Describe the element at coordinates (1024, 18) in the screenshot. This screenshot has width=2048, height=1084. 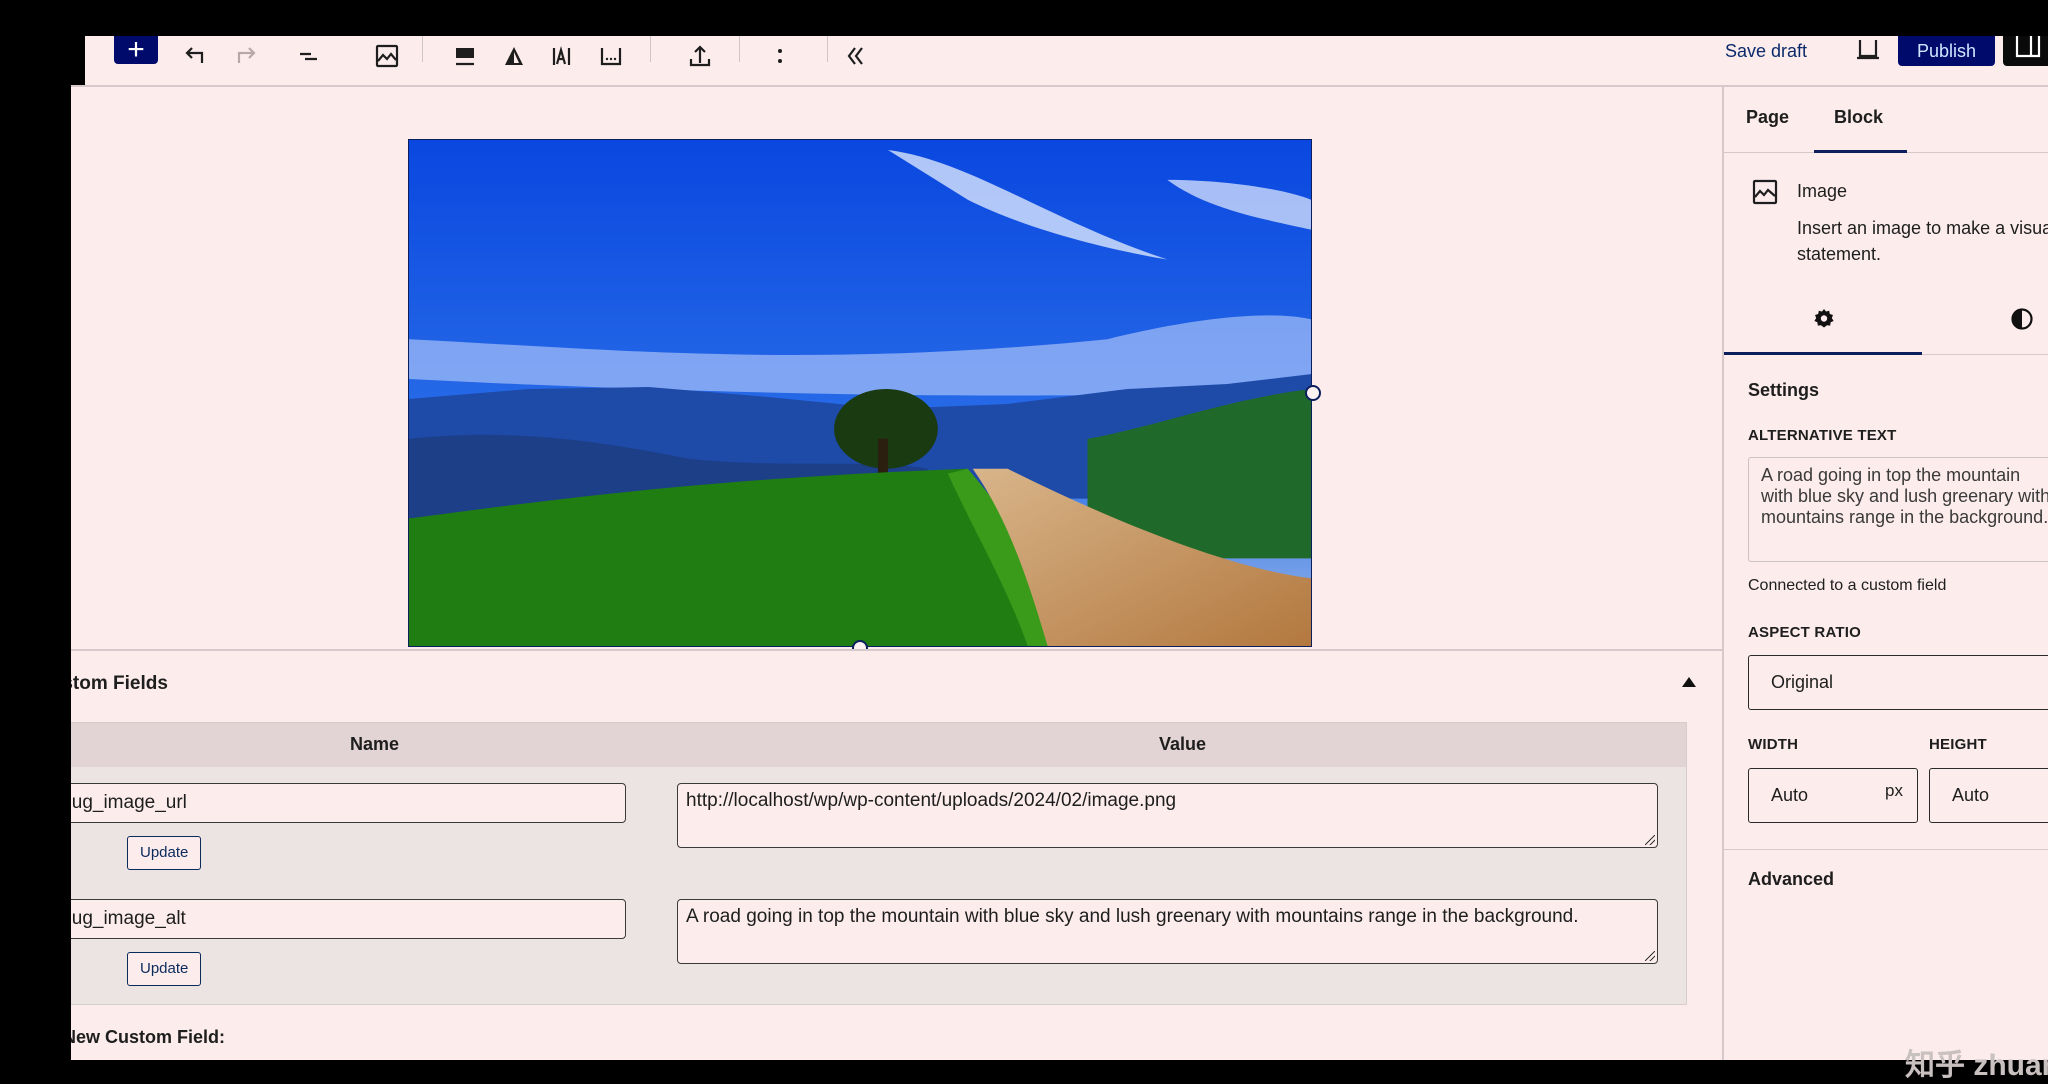
I see `screen-crop-mask-top` at that location.